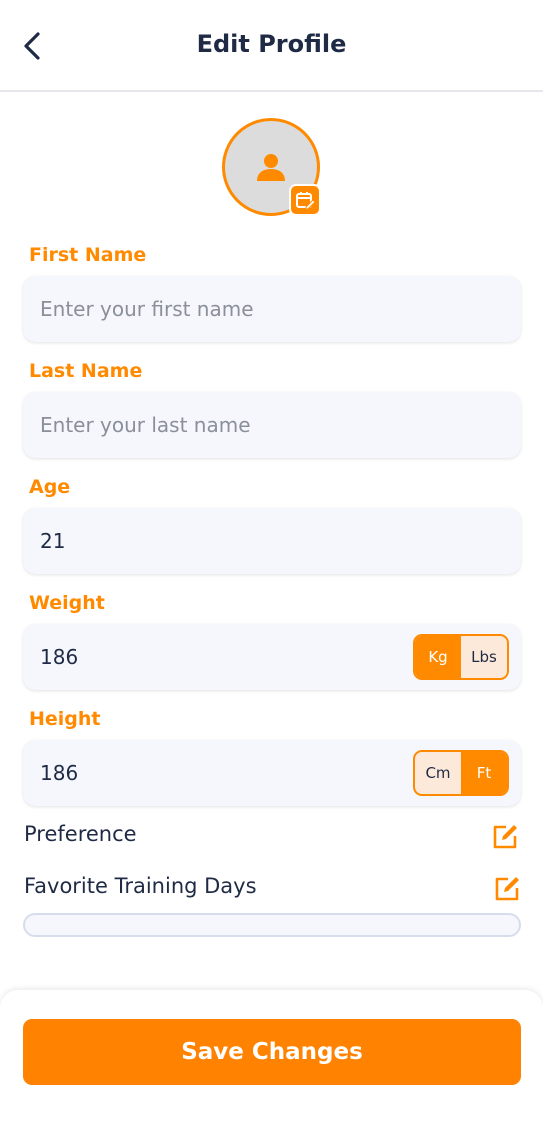 The height and width of the screenshot is (1125, 543). I want to click on height-field-container: Cm Ft, so click(272, 773).